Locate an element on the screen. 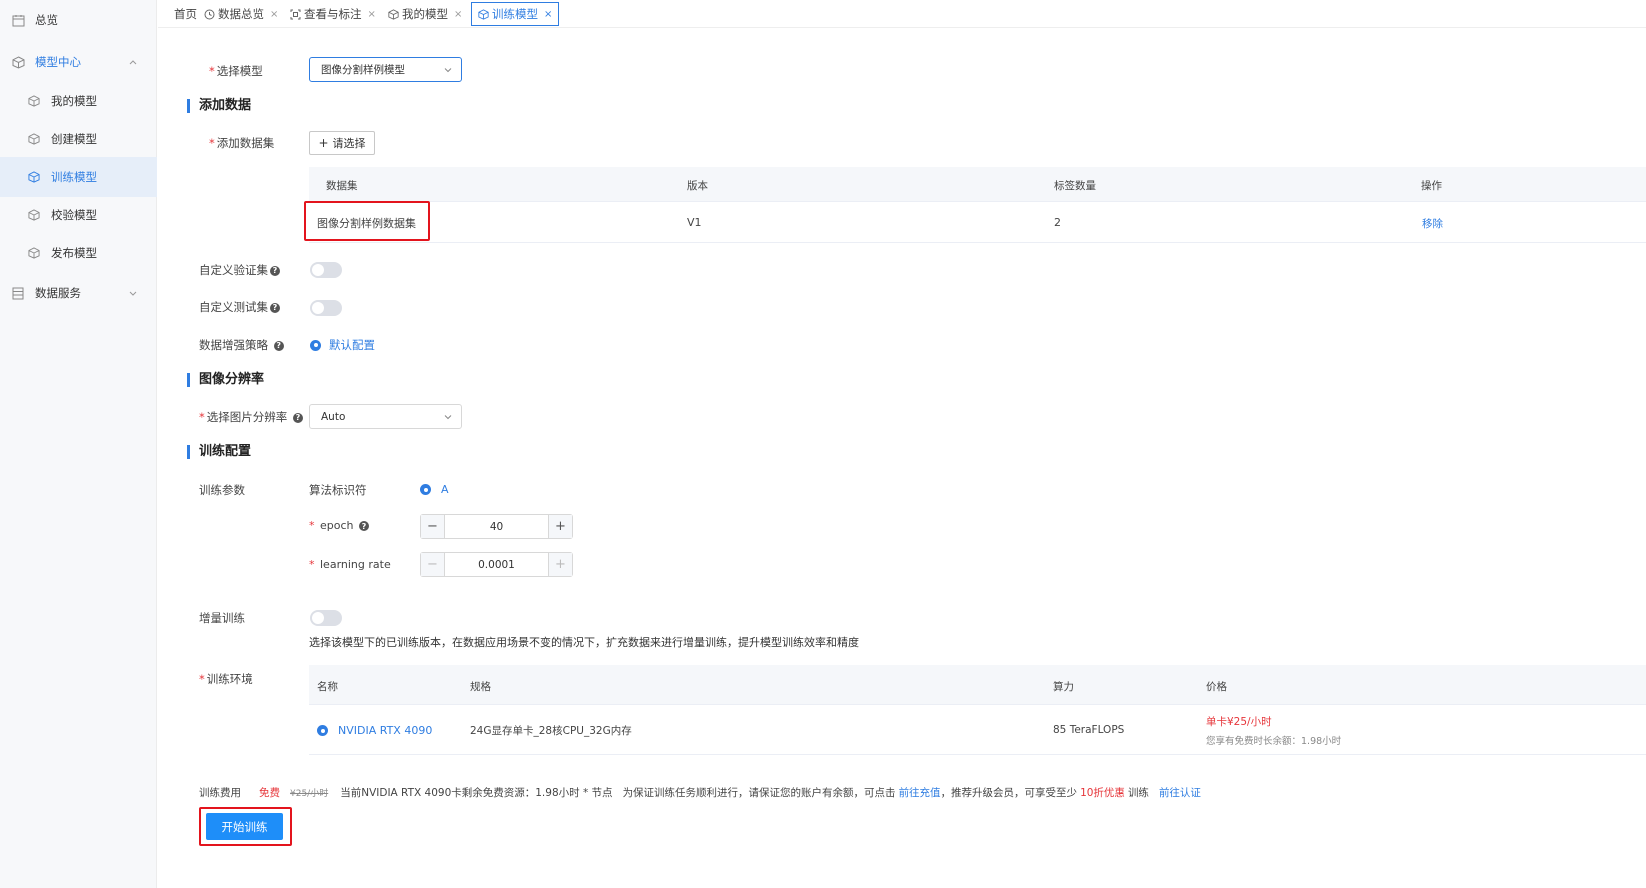 This screenshot has width=1646, height=888. sidebar-item-data-service: 数据服务 is located at coordinates (78, 293).